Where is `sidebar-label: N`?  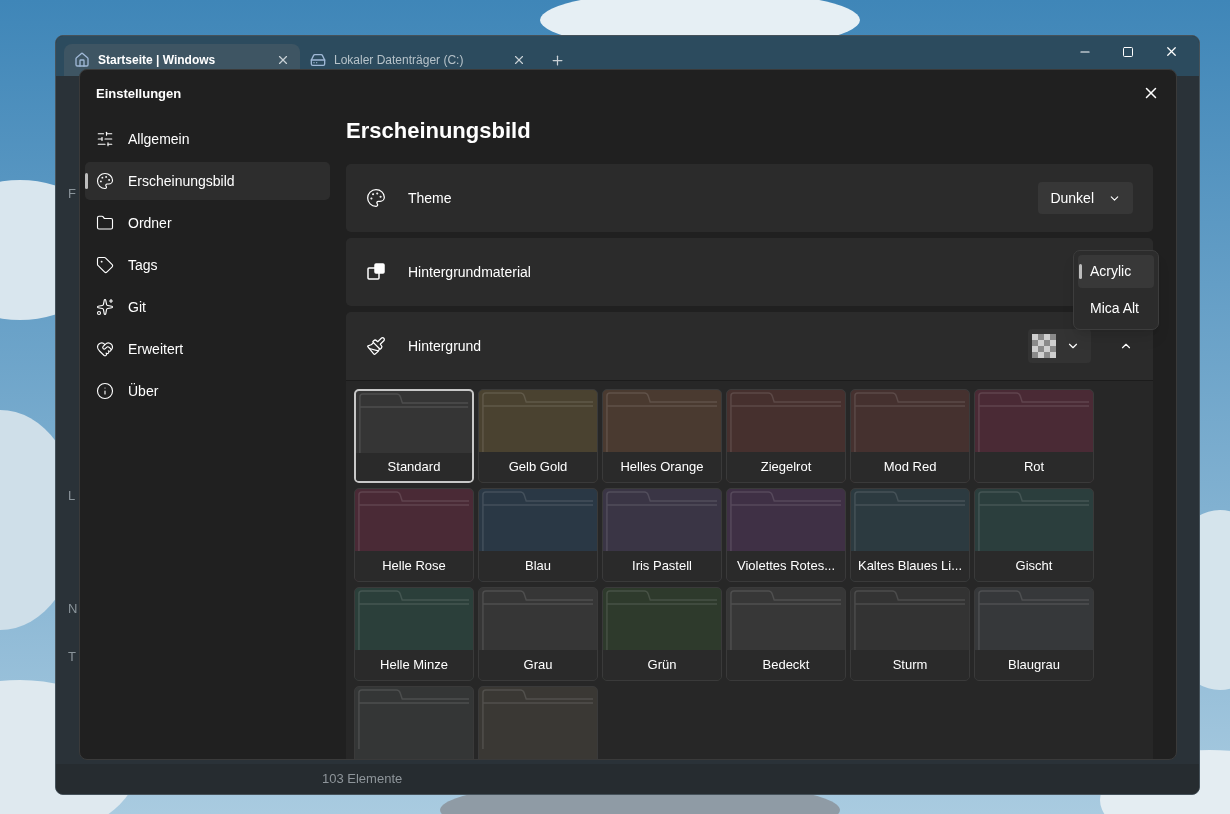 sidebar-label: N is located at coordinates (73, 609).